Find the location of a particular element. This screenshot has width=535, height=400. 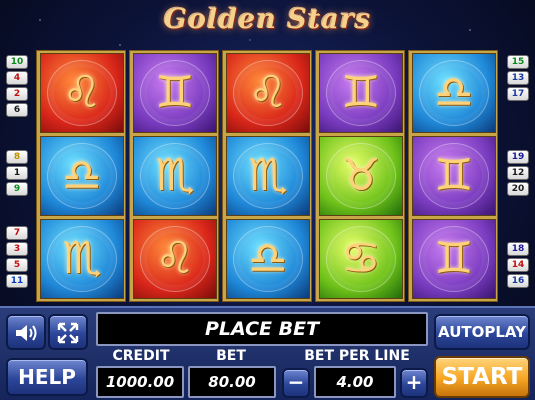

cancer-icon: ♋ is located at coordinates (361, 258).